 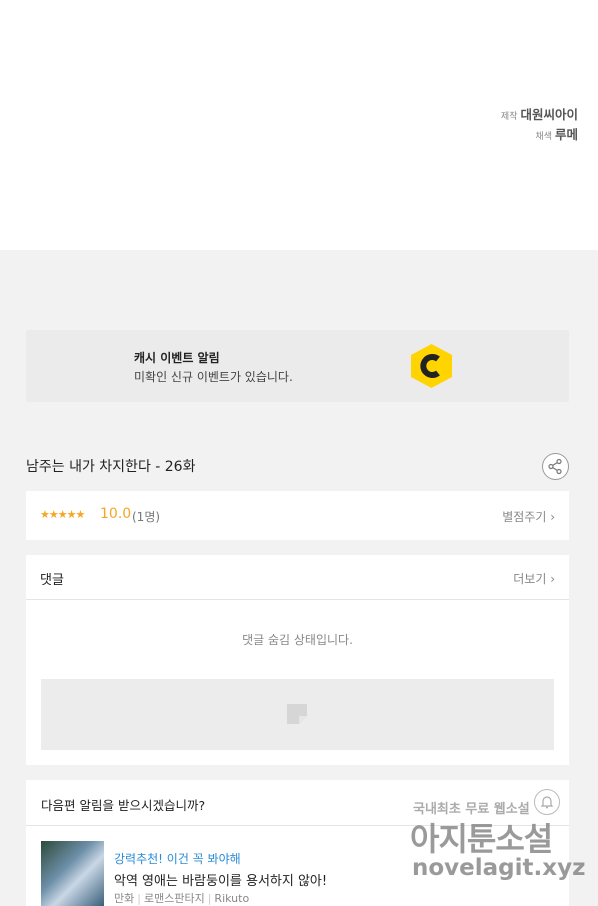 I want to click on share-icon, so click(x=555, y=466).